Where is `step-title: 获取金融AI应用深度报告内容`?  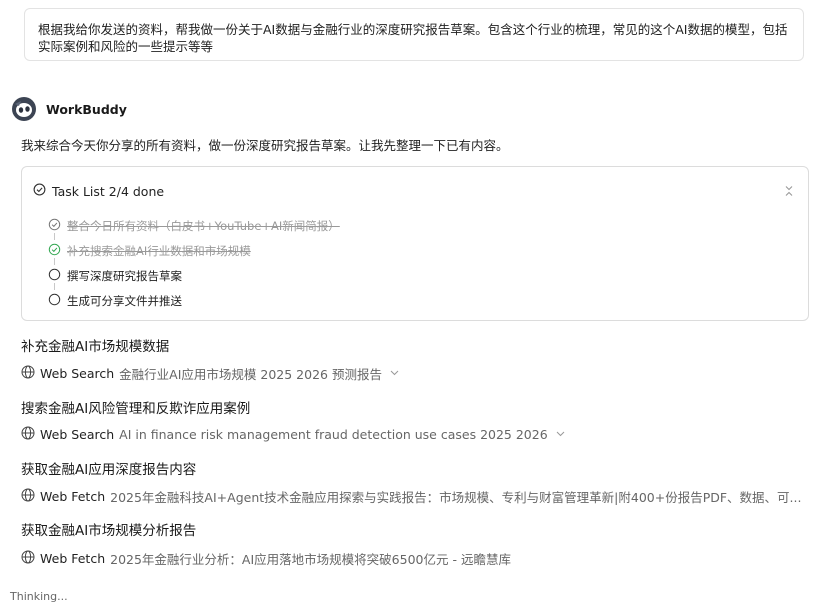 step-title: 获取金融AI应用深度报告内容 is located at coordinates (109, 470).